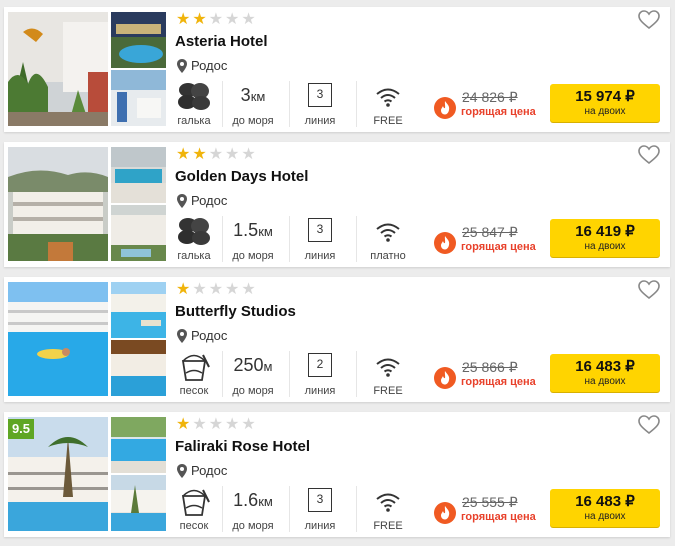 The width and height of the screenshot is (675, 546). Describe the element at coordinates (246, 500) in the screenshot. I see `sea-distance-value: 1.6` at that location.